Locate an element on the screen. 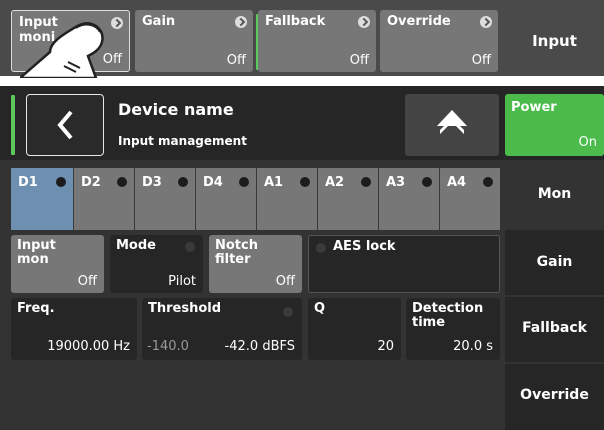 The height and width of the screenshot is (430, 604). channel-label: D1 is located at coordinates (28, 182).